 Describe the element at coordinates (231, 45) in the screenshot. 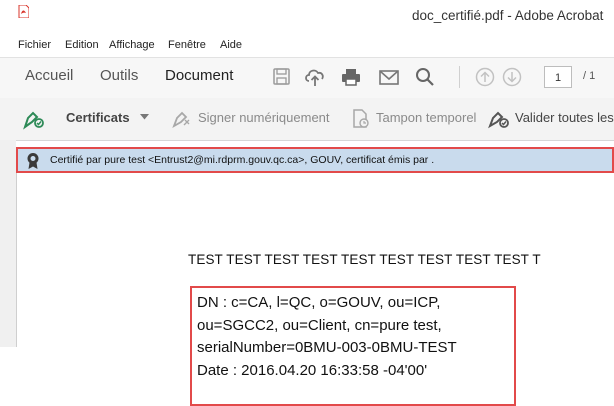

I see `menu-help: Aide` at that location.